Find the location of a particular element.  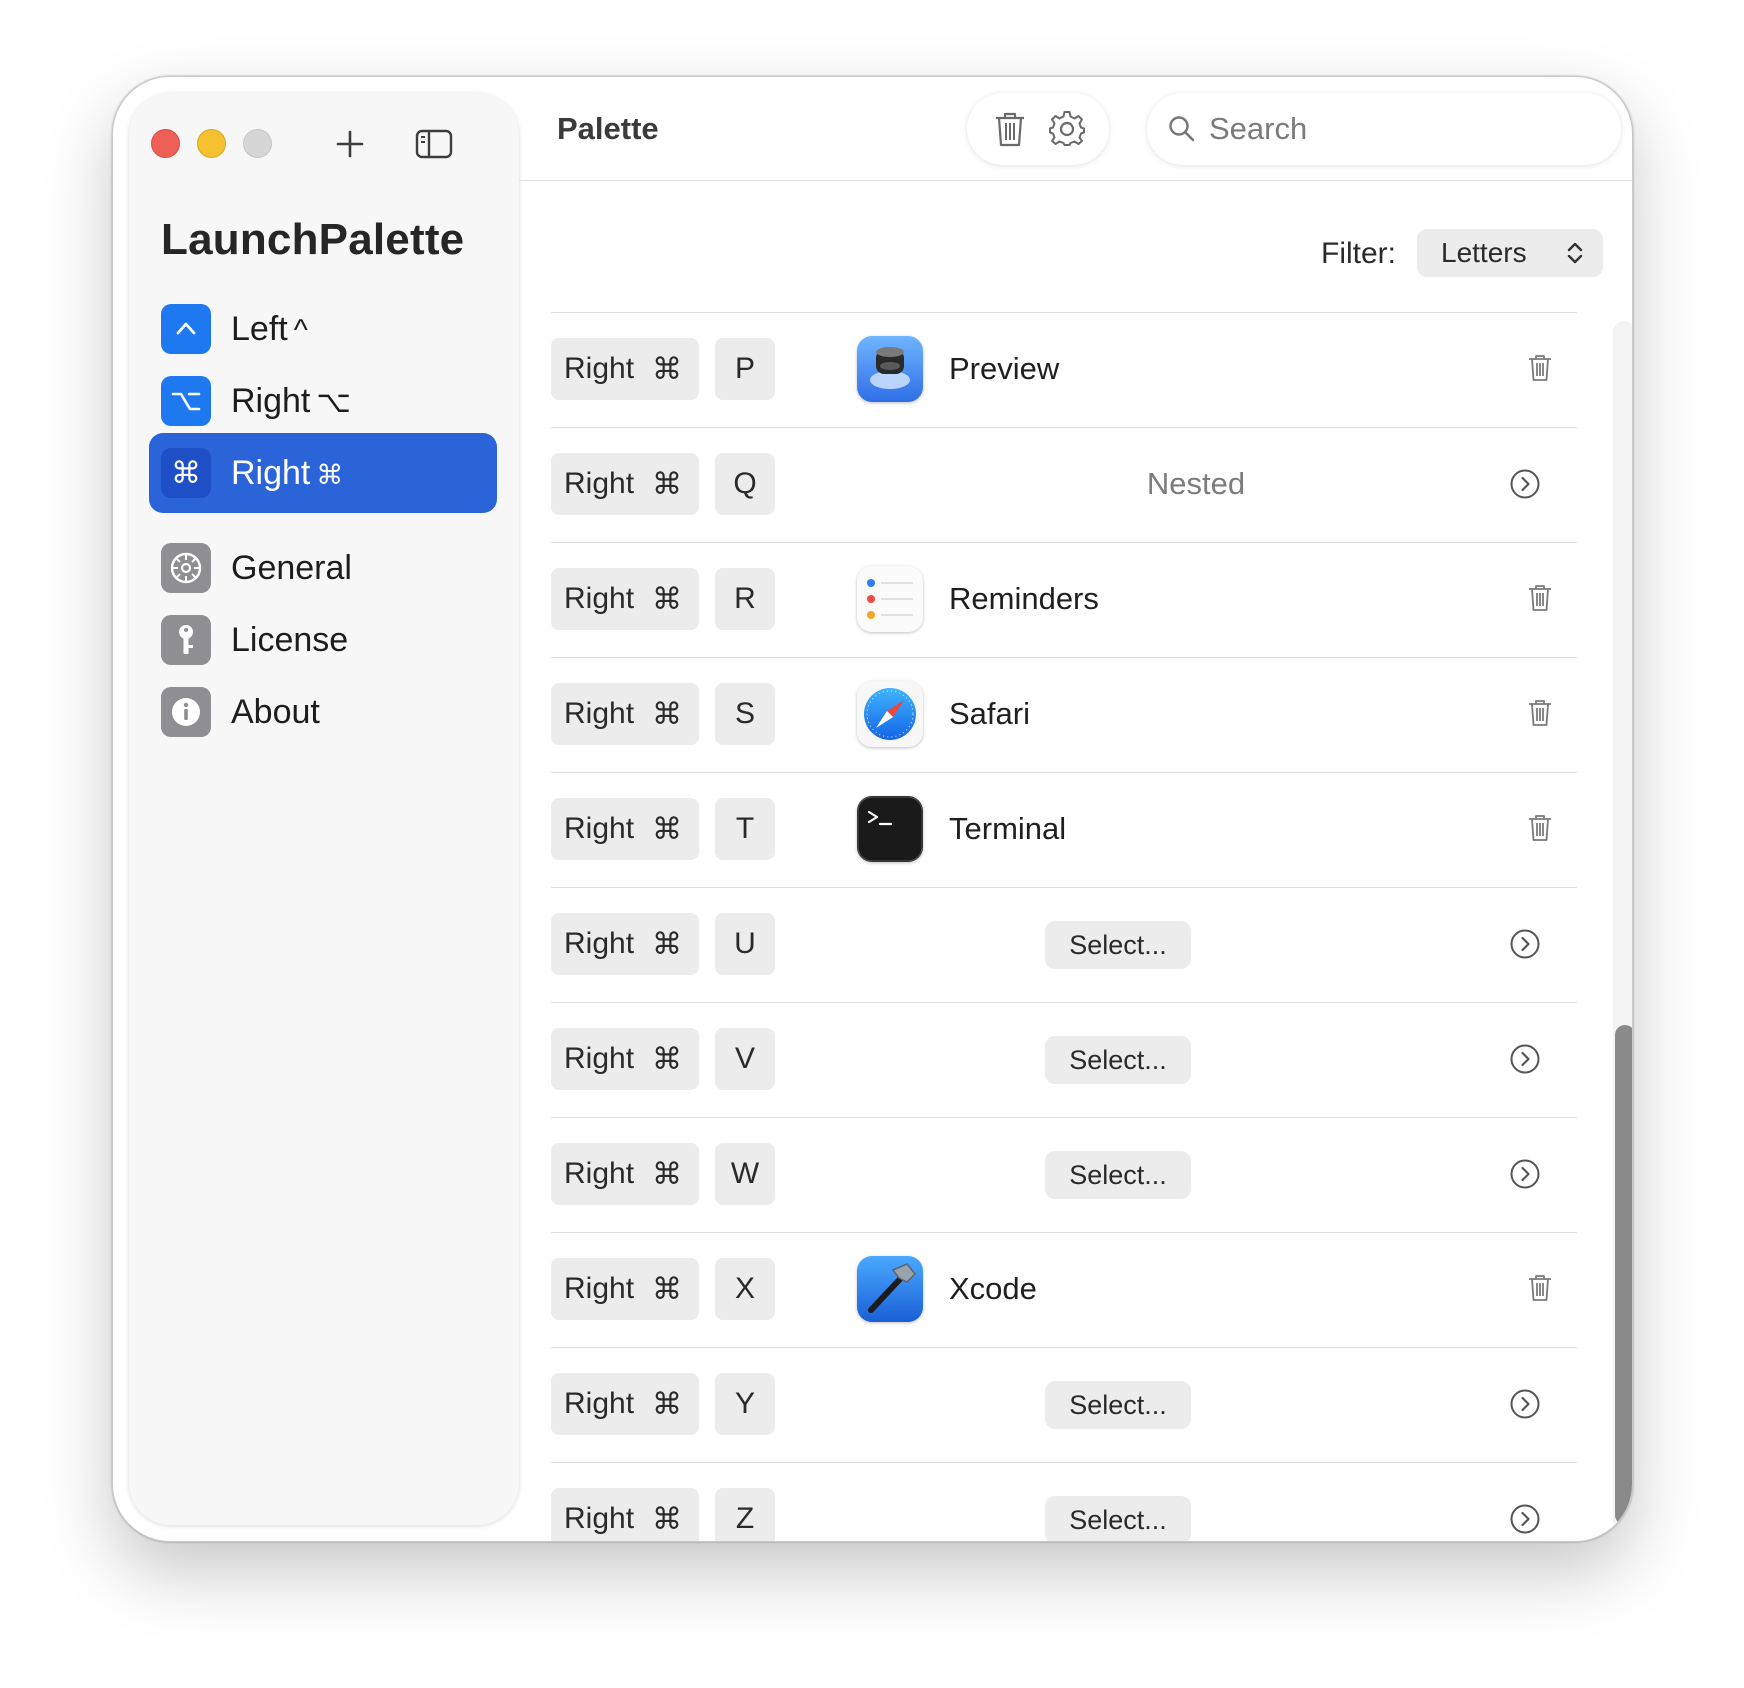

letter-key: Y is located at coordinates (745, 1404).